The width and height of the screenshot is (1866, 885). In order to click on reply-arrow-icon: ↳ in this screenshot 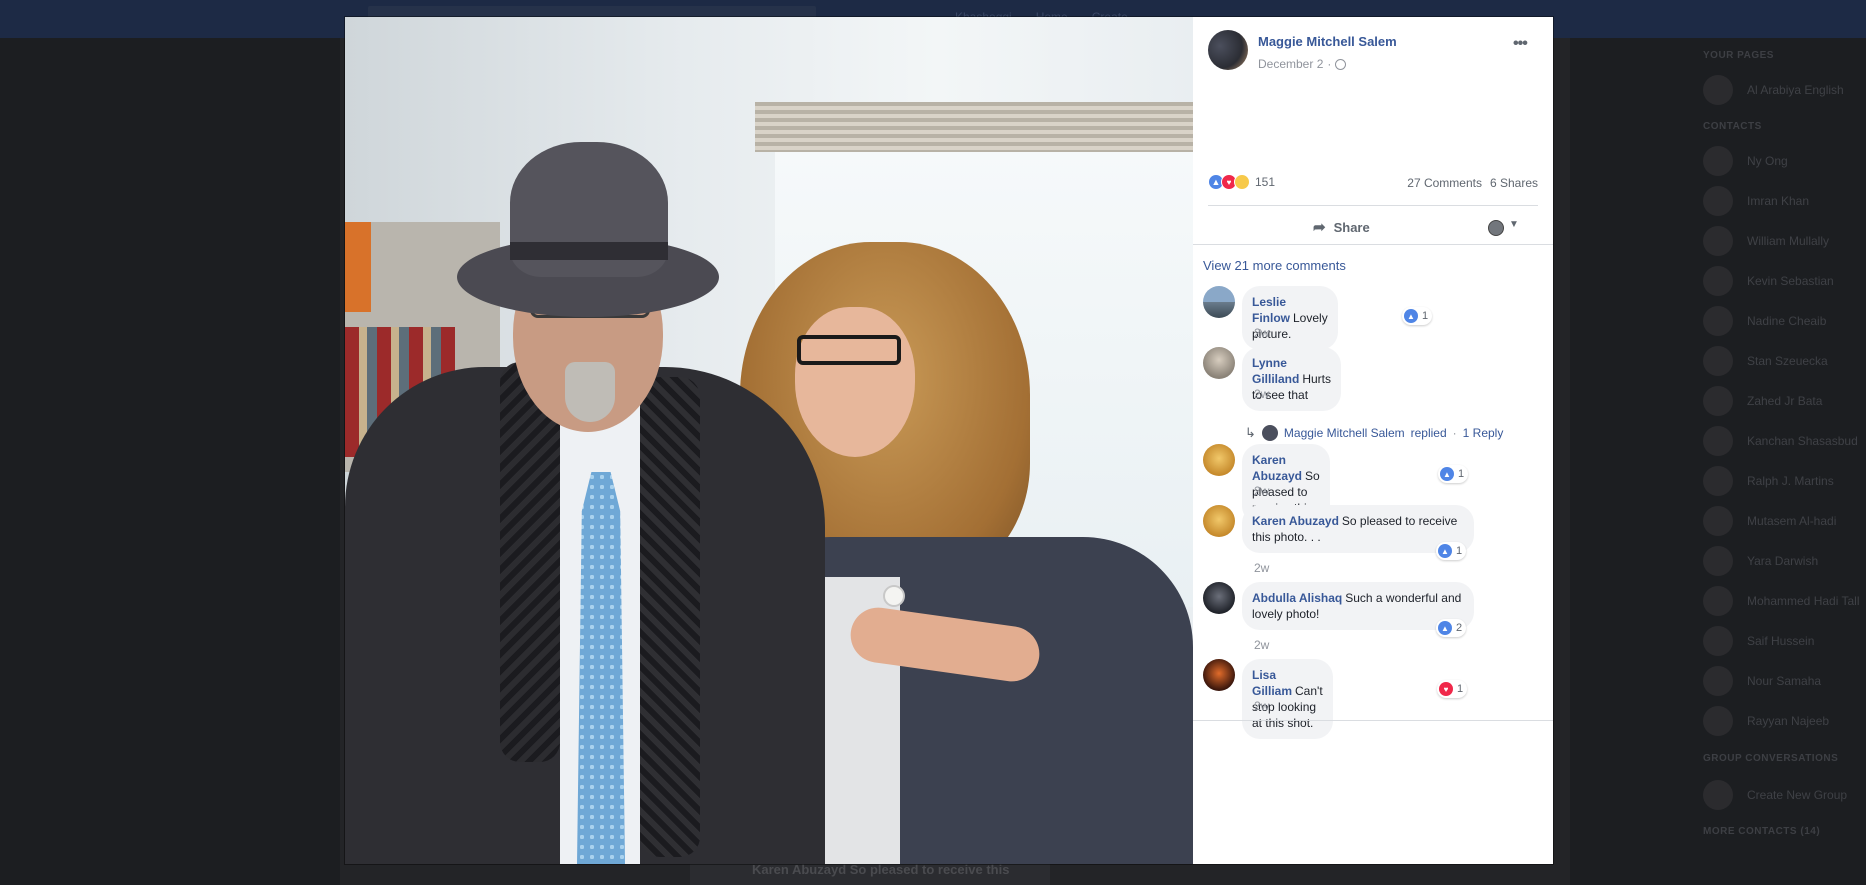, I will do `click(1250, 432)`.